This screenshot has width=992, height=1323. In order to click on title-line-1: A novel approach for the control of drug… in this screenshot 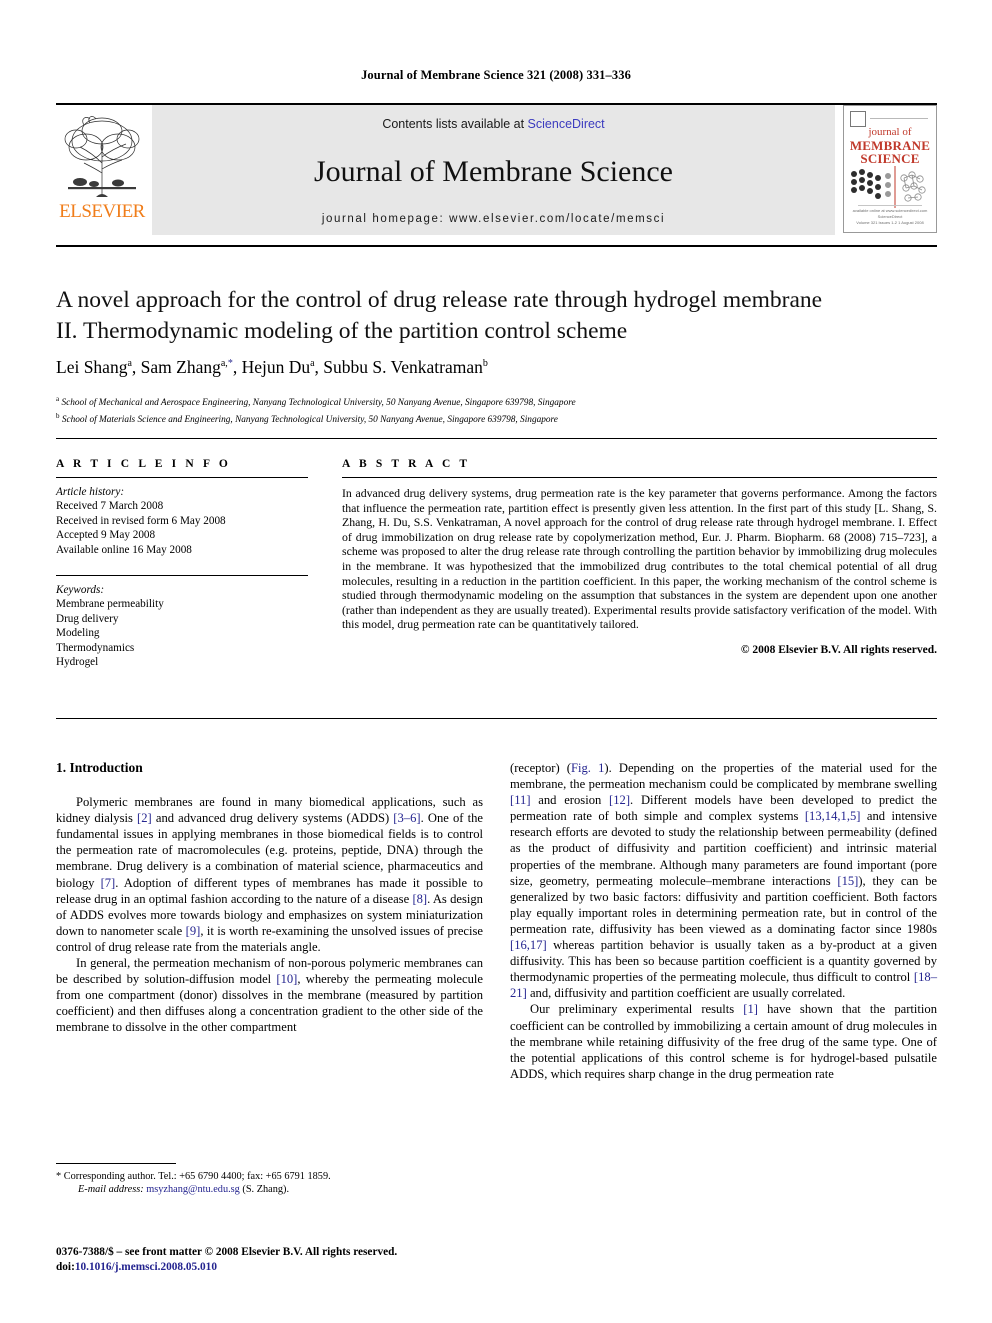, I will do `click(439, 300)`.